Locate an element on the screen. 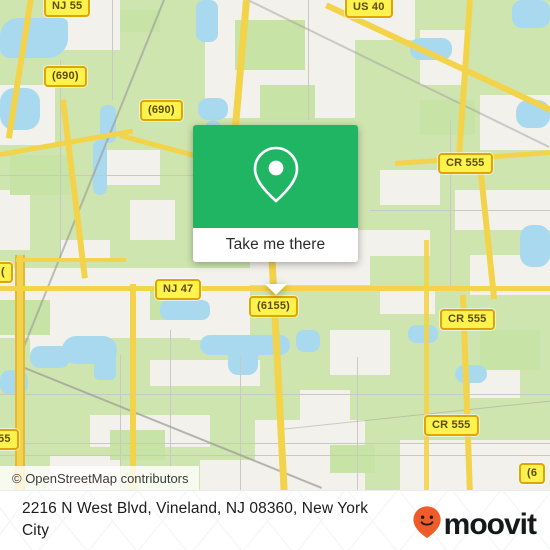 The width and height of the screenshot is (550, 550). take-me-there-label: Take me there is located at coordinates (275, 244).